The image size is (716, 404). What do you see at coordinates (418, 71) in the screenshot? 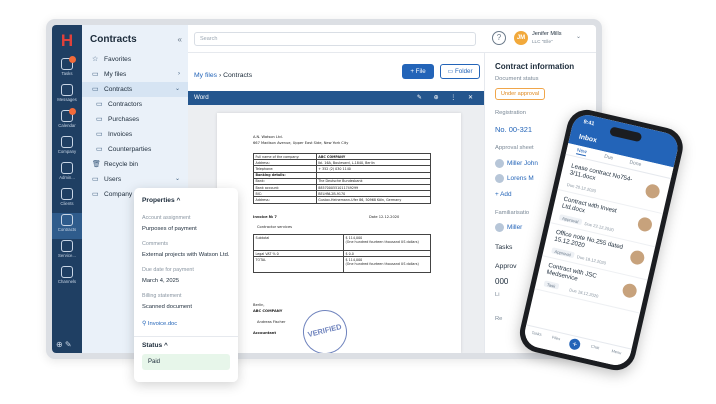
I see `add-file-button: + File` at bounding box center [418, 71].